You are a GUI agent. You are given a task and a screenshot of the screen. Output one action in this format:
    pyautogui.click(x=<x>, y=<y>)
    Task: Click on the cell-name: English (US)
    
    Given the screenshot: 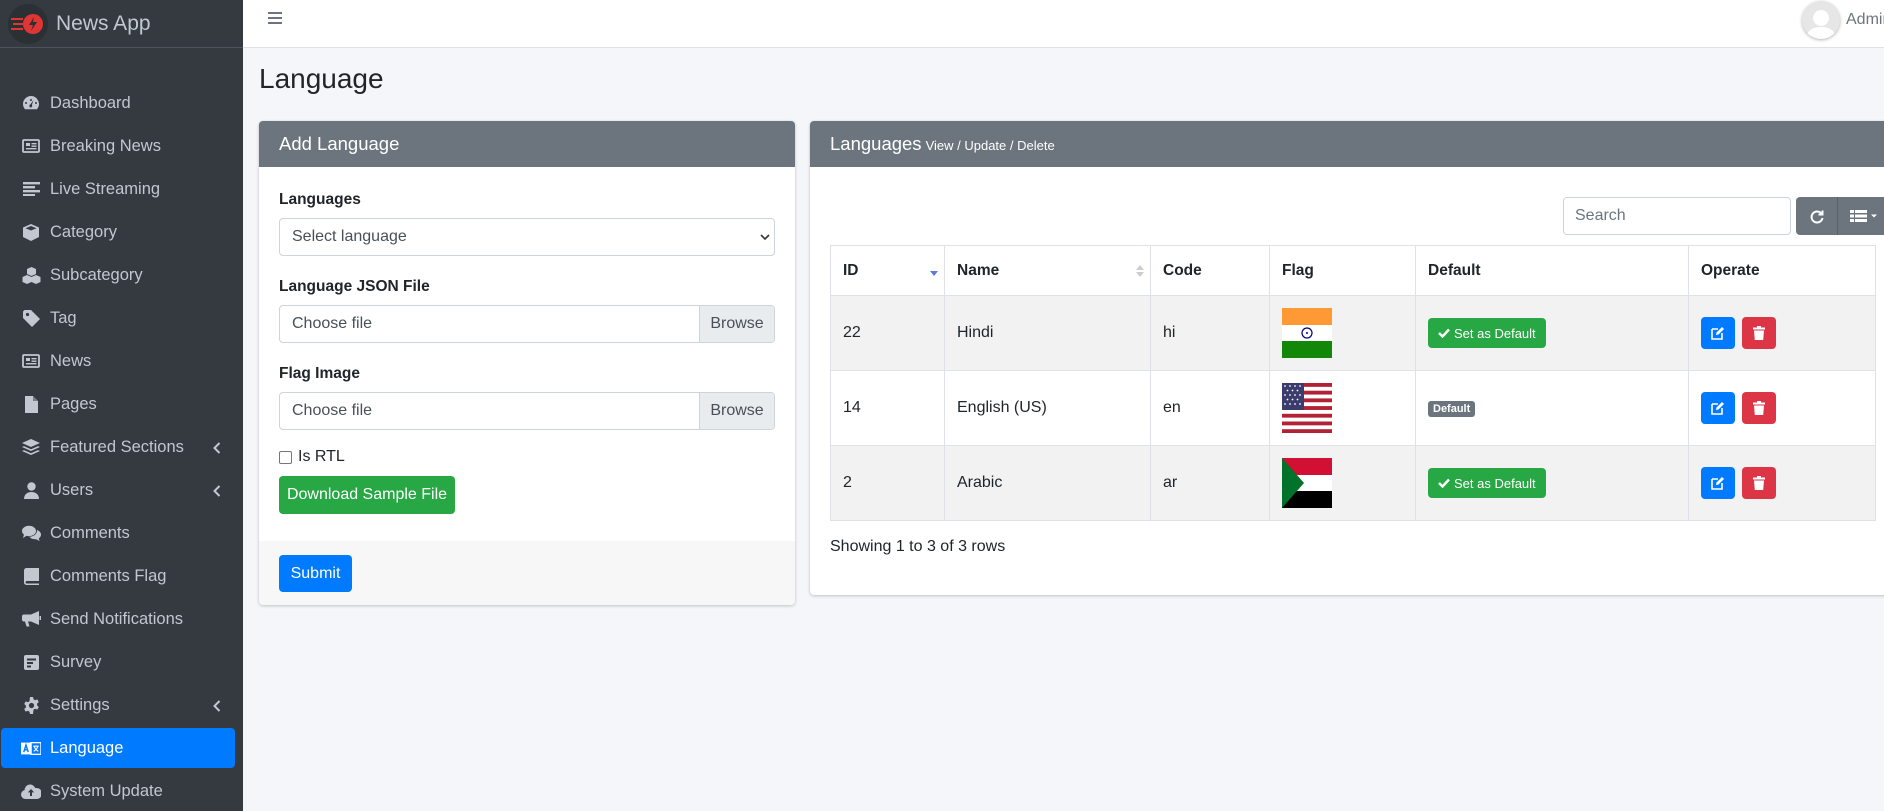 What is the action you would take?
    pyautogui.click(x=1047, y=408)
    